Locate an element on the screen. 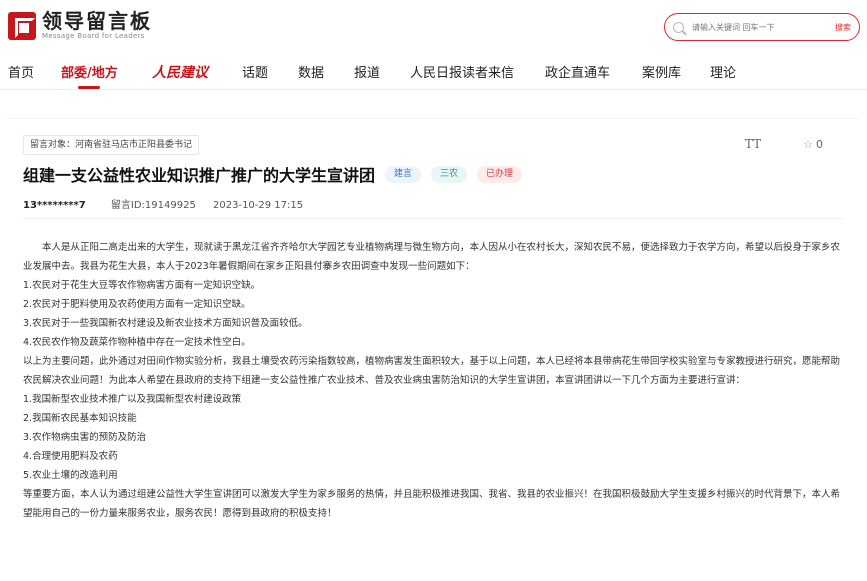  search-box: 搜索 is located at coordinates (762, 27).